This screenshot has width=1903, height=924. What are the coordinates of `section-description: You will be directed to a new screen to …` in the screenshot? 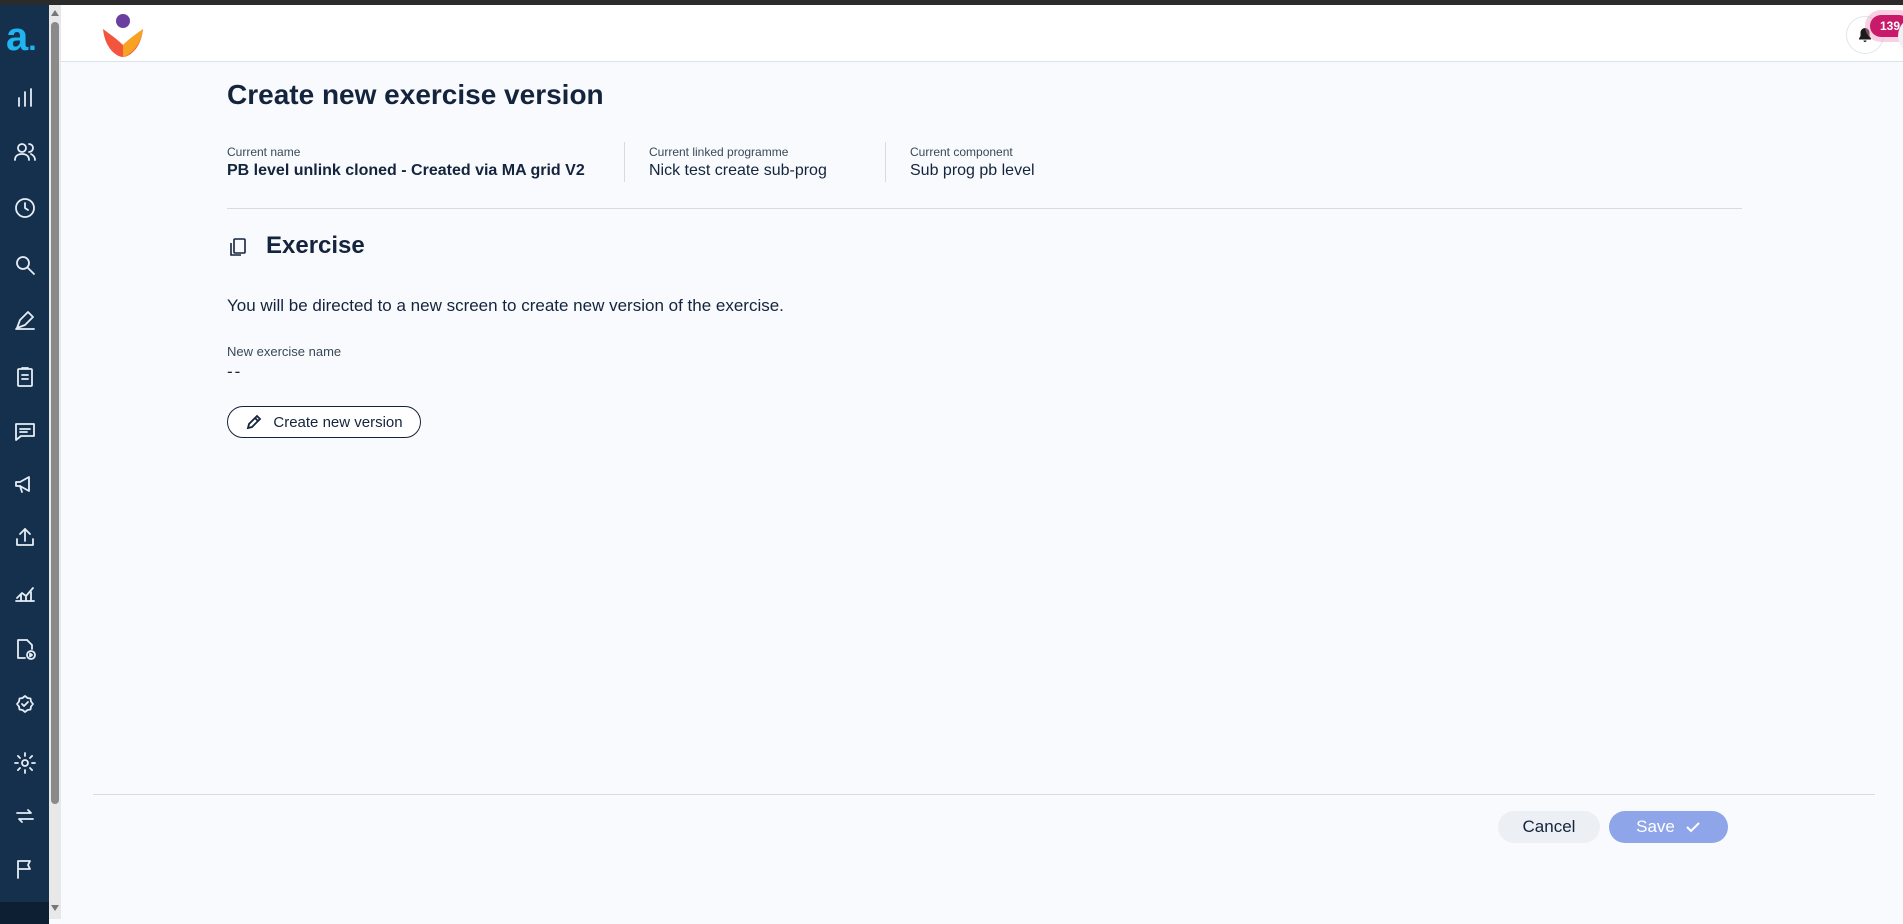 It's located at (505, 305).